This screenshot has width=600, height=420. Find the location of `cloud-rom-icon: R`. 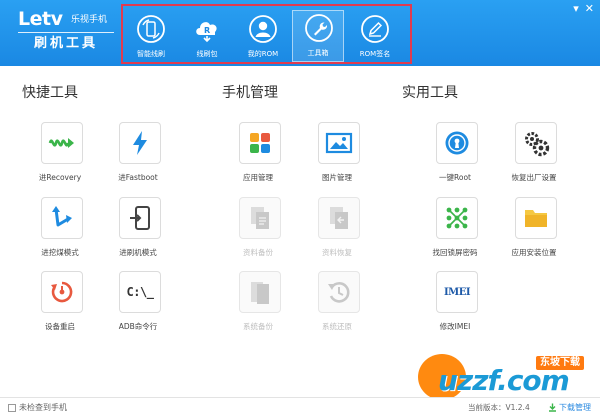

cloud-rom-icon: R is located at coordinates (206, 32).